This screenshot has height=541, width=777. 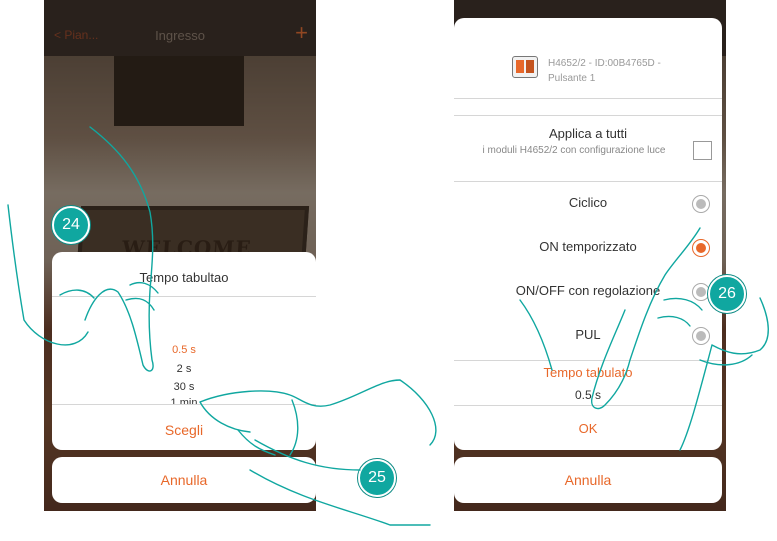 I want to click on time-option: 0.5 s, so click(x=184, y=350).